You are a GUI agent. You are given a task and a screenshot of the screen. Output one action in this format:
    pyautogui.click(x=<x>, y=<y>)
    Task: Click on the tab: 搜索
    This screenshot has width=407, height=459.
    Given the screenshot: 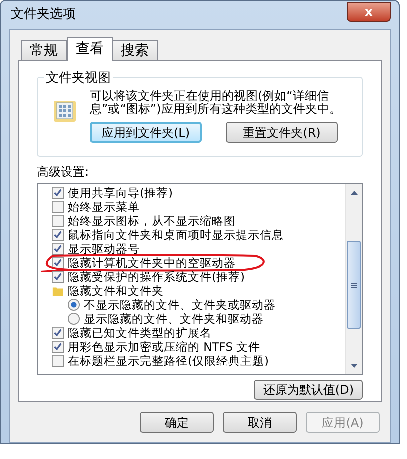 What is the action you would take?
    pyautogui.click(x=135, y=50)
    